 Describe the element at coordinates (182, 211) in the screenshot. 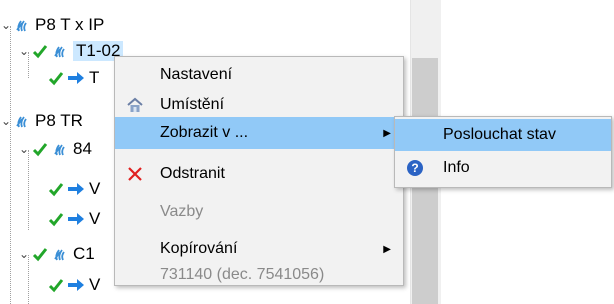

I see `menu-item-label: Vazby` at that location.